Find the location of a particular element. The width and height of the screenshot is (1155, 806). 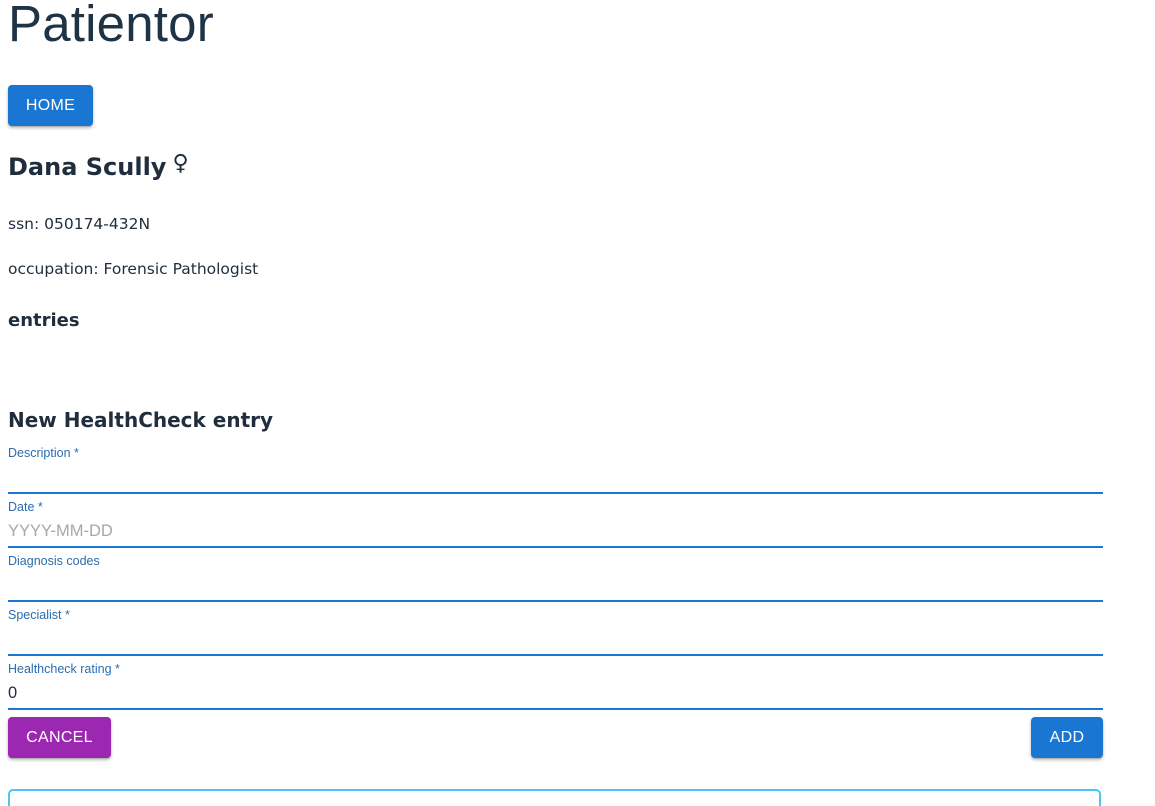

description-input is located at coordinates (555, 478).